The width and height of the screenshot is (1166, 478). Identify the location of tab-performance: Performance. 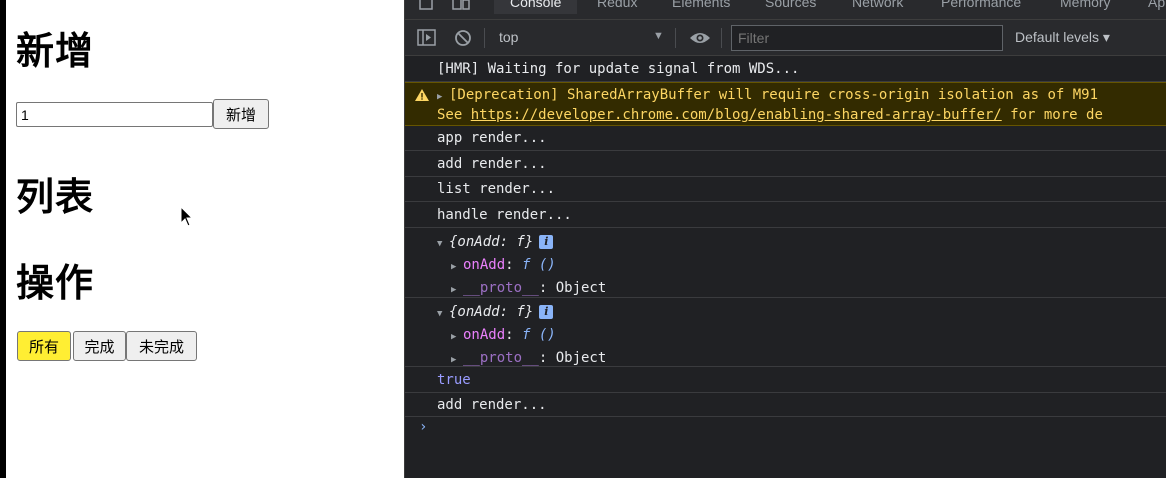
(981, 5).